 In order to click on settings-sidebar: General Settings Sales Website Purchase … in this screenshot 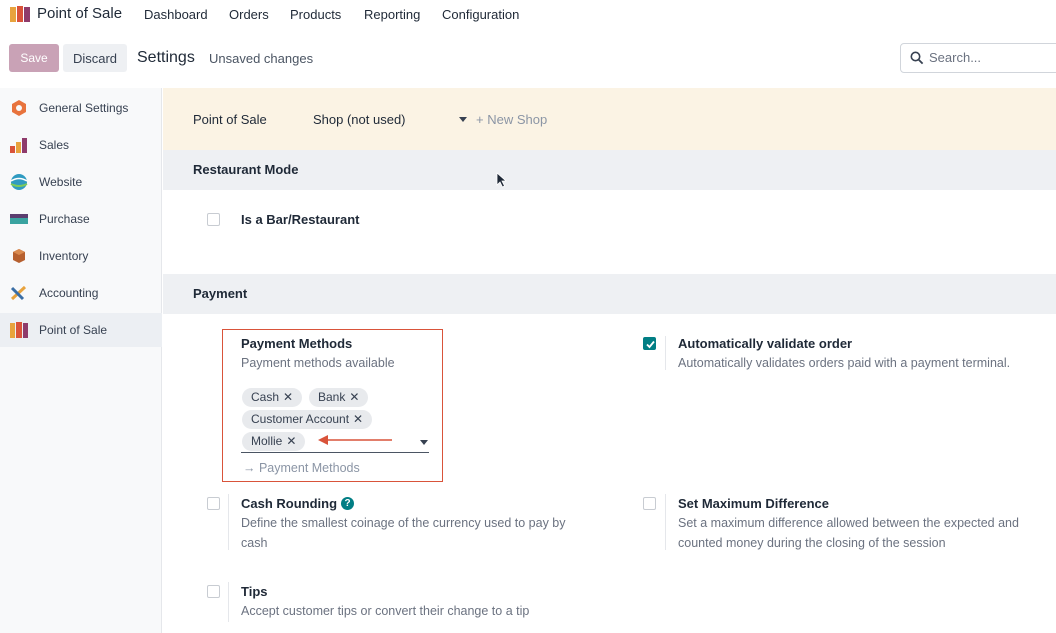, I will do `click(81, 360)`.